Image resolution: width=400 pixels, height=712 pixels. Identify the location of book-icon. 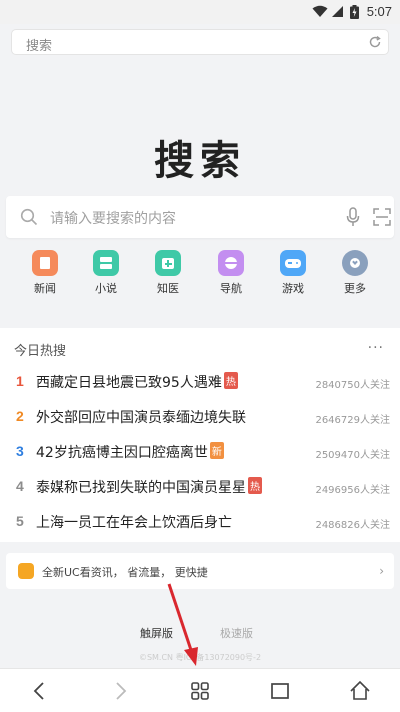
(106, 263).